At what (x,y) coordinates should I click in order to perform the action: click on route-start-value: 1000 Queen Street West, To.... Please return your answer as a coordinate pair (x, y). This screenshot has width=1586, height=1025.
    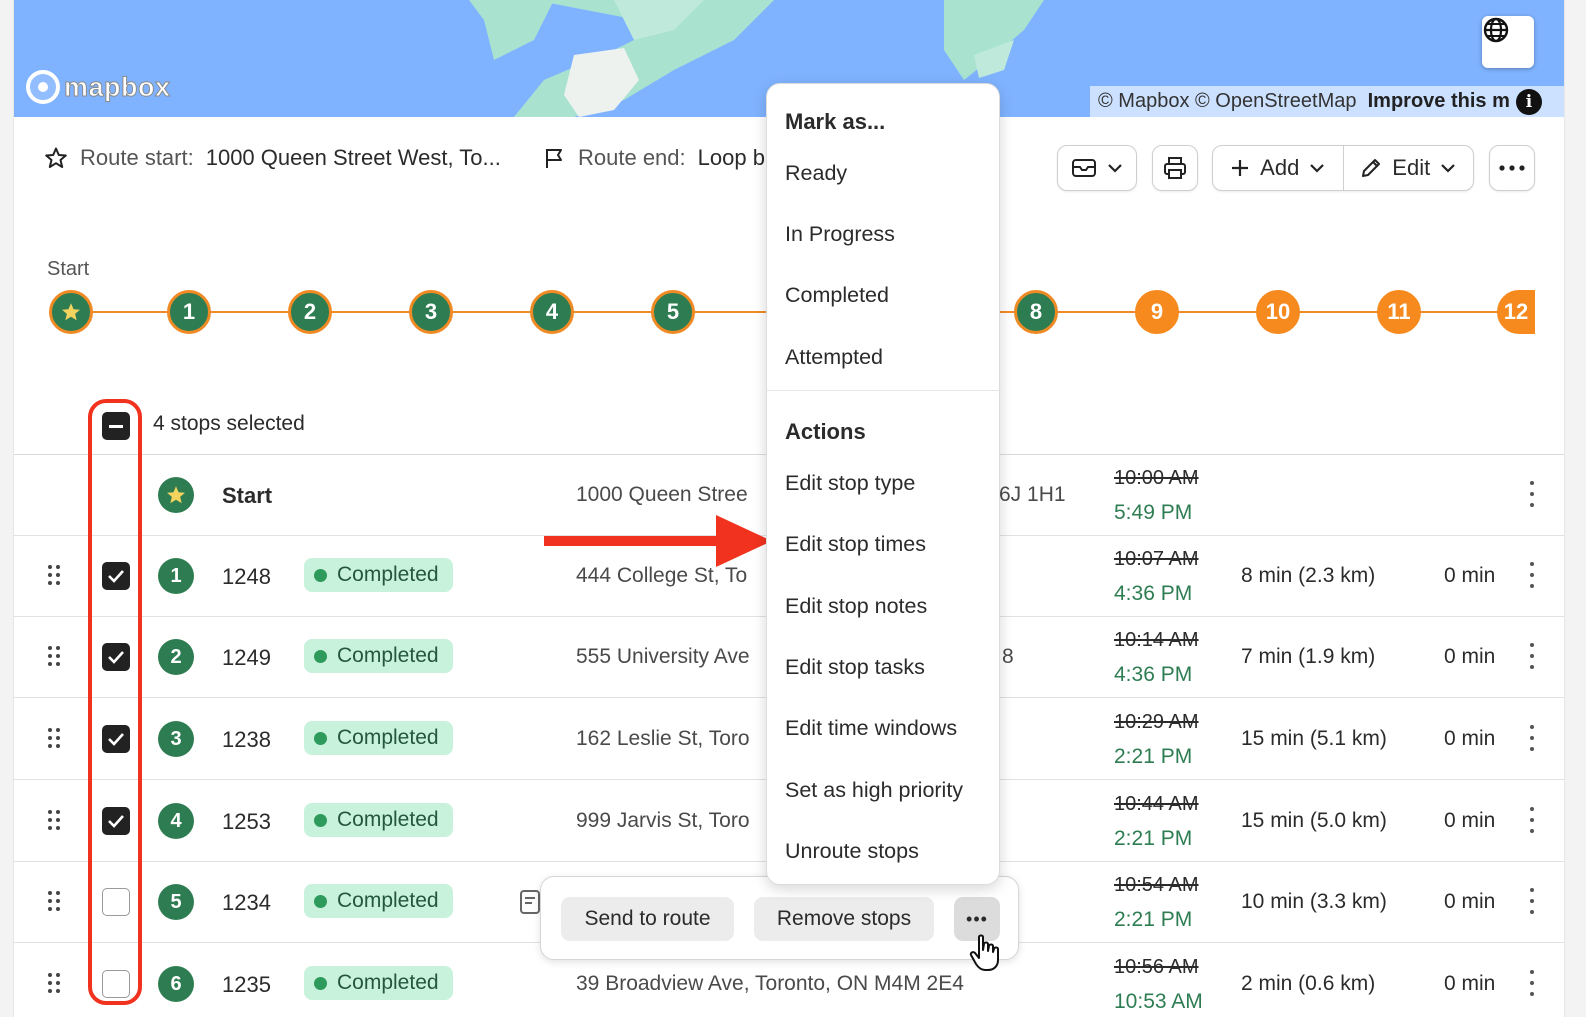
    Looking at the image, I should click on (353, 157).